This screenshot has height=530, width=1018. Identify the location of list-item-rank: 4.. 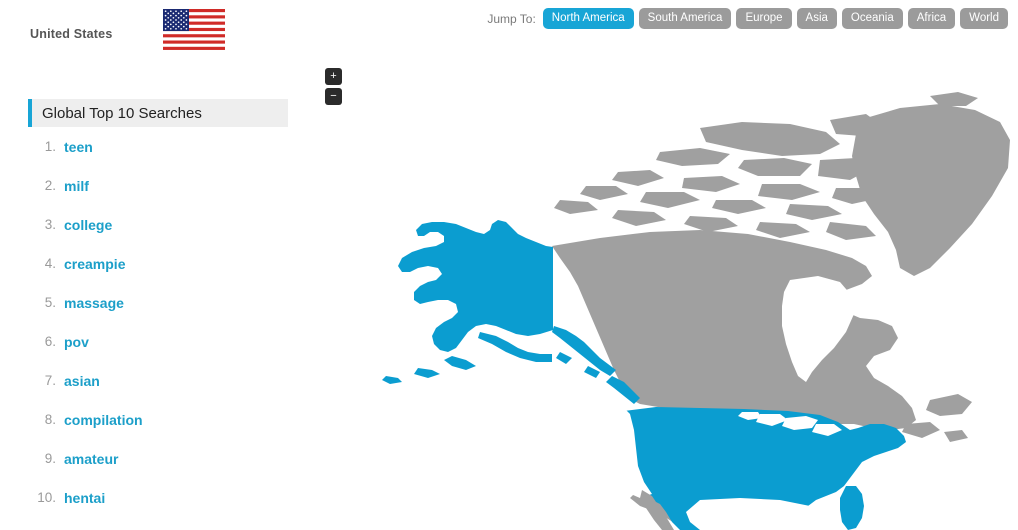
(50, 263).